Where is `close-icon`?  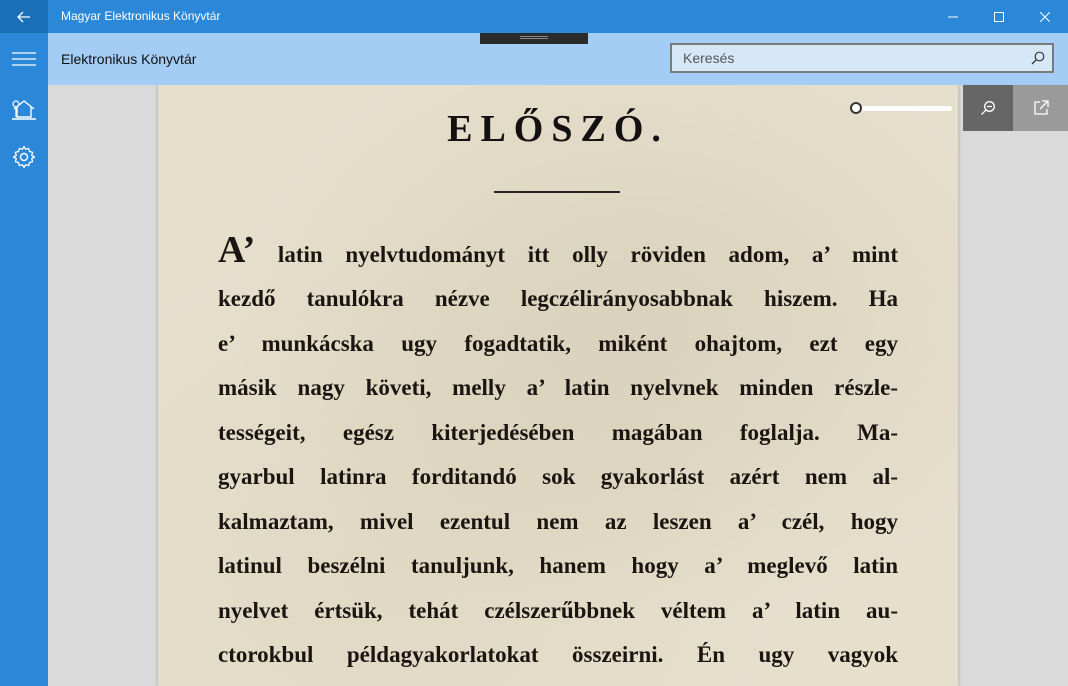 close-icon is located at coordinates (1045, 16).